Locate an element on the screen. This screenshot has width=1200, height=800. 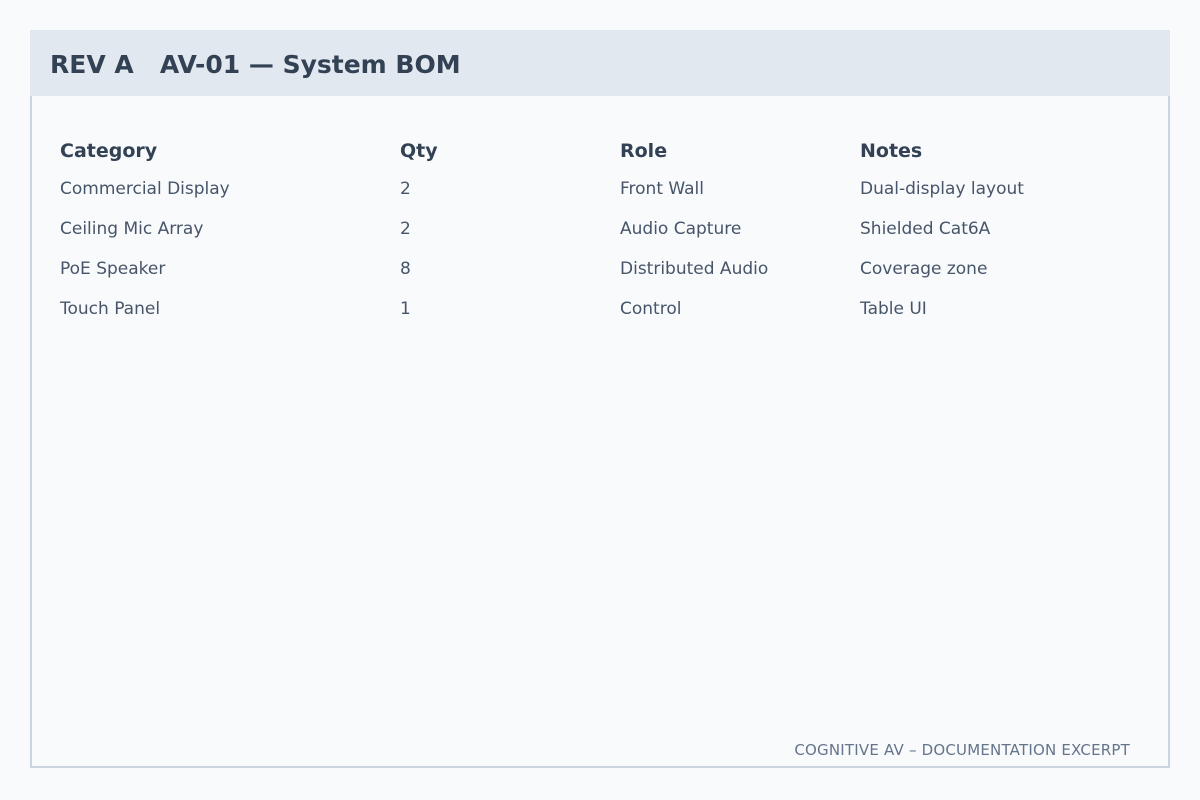
cell-role: Distributed Audio is located at coordinates (694, 269).